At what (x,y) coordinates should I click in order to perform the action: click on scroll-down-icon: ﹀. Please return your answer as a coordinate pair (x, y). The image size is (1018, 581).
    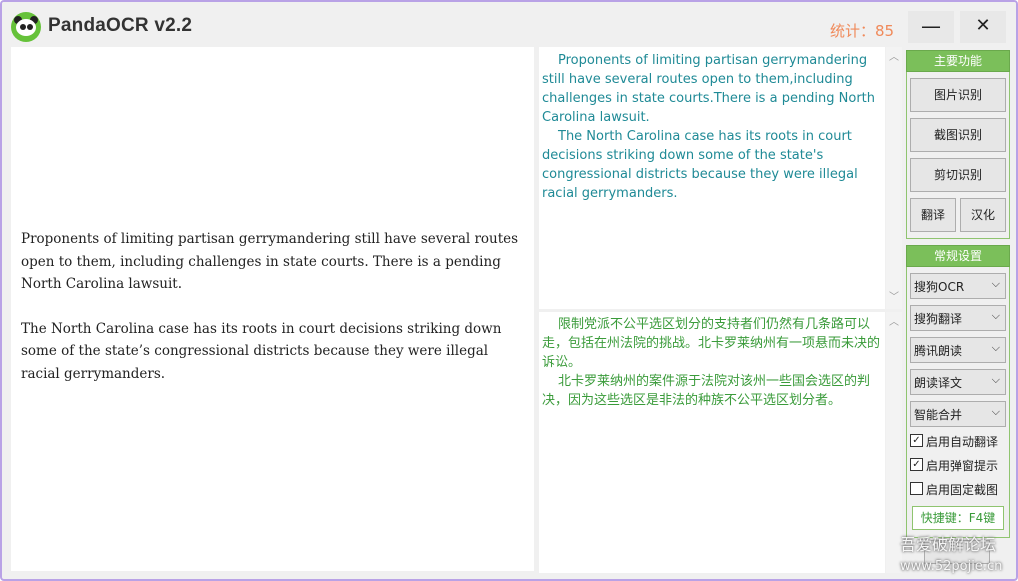
    Looking at the image, I should click on (894, 298).